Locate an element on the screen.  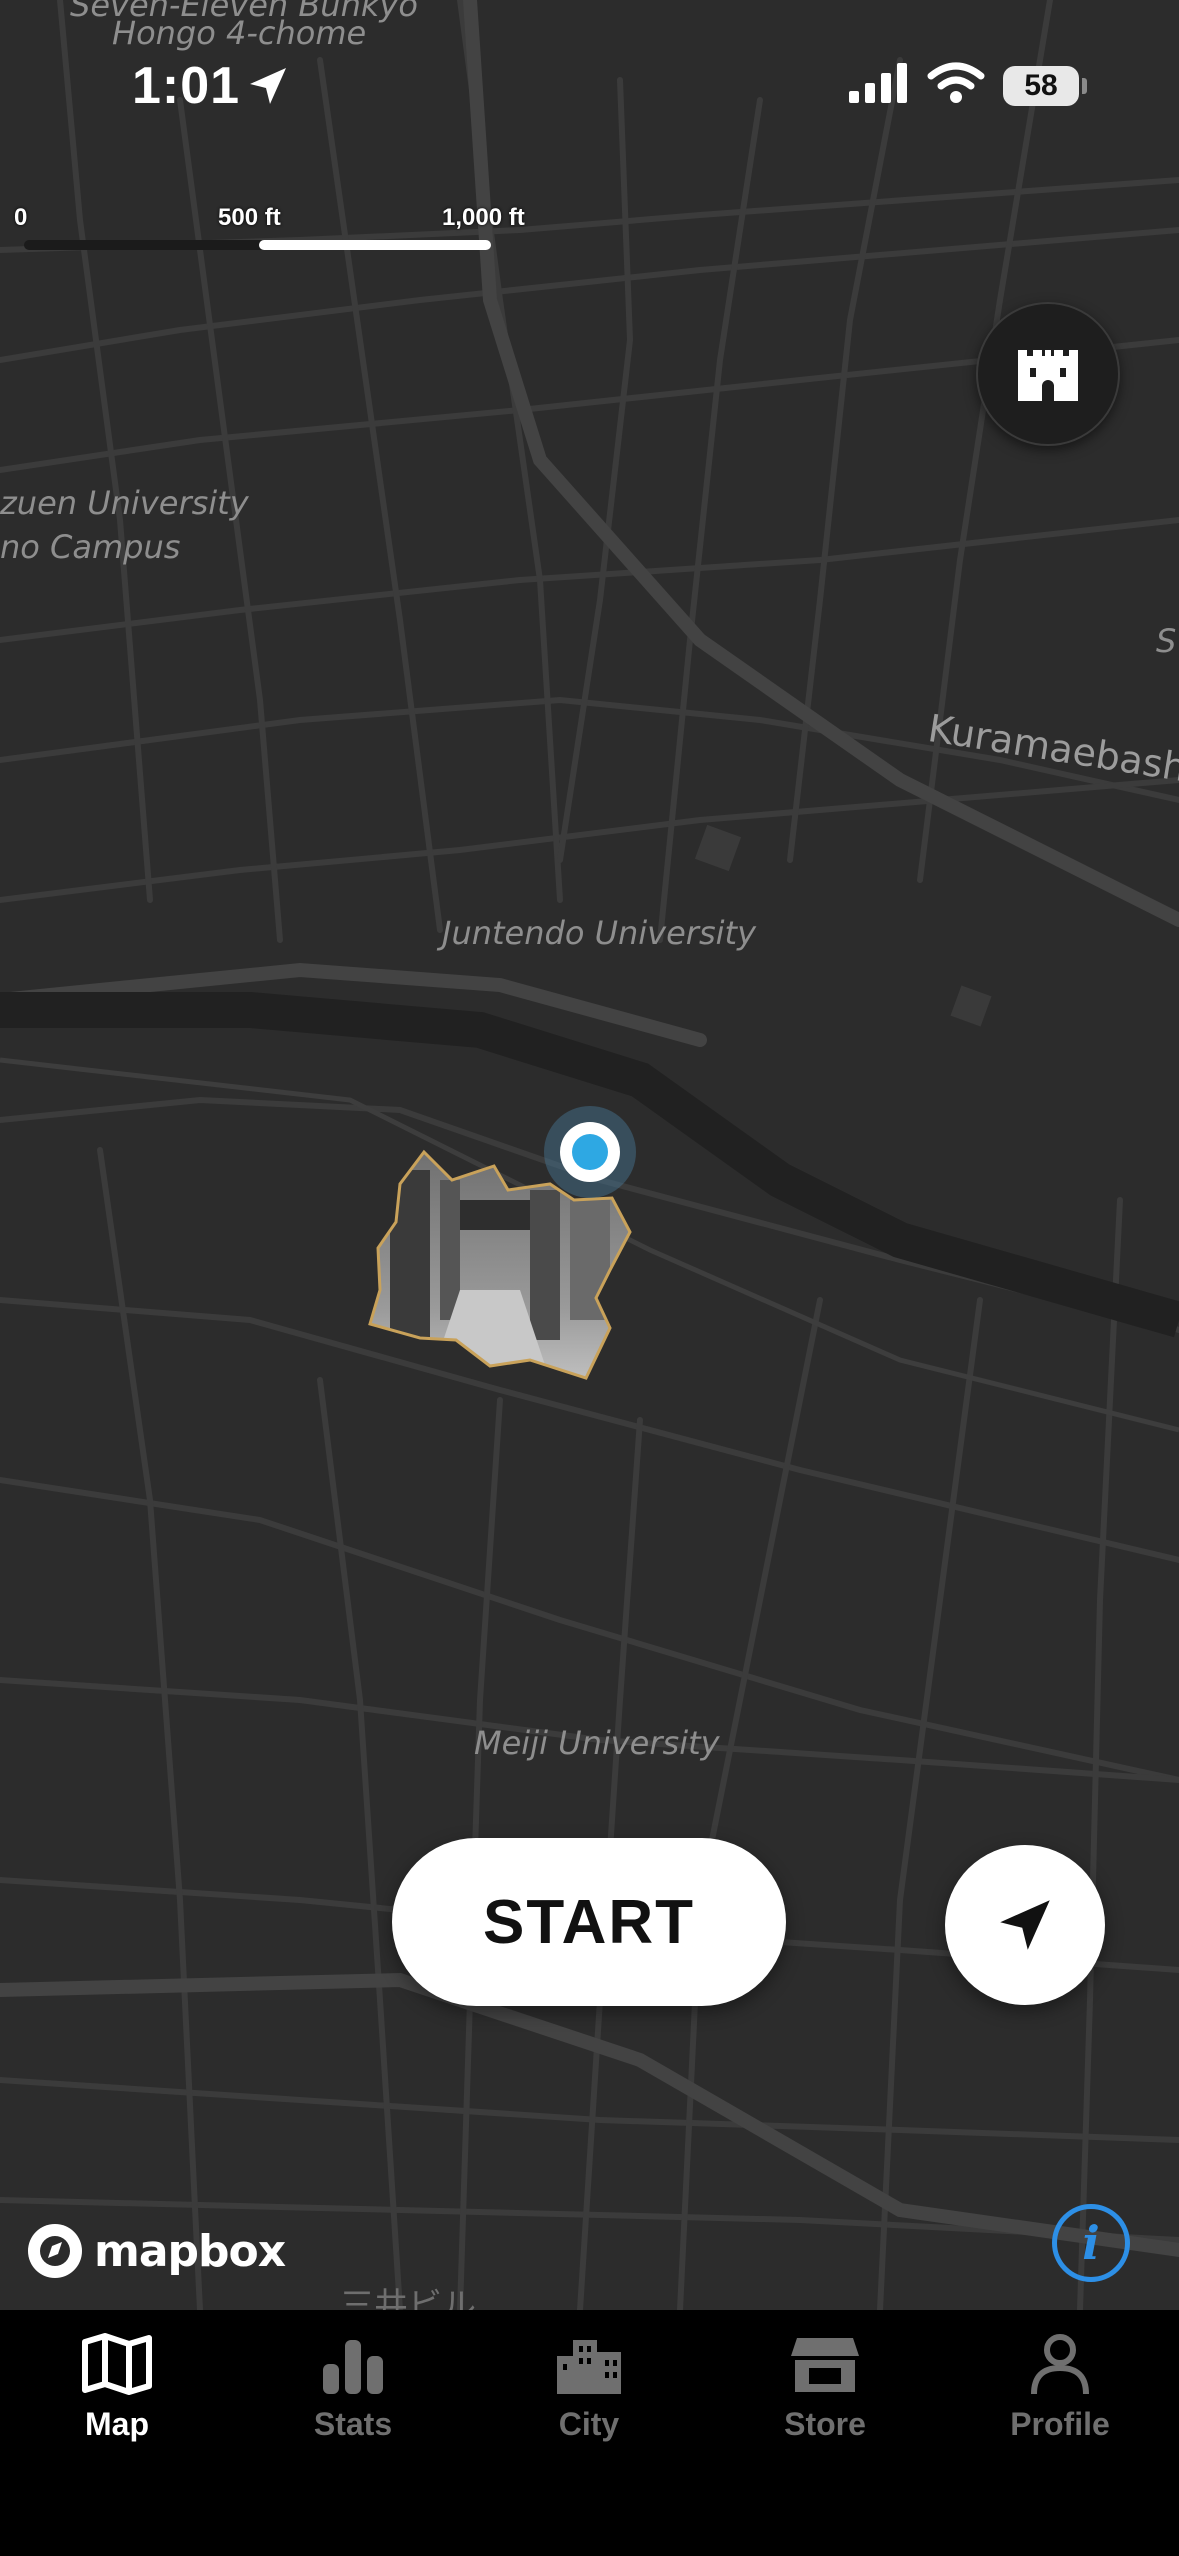
status-indicators: 58 is located at coordinates (967, 85).